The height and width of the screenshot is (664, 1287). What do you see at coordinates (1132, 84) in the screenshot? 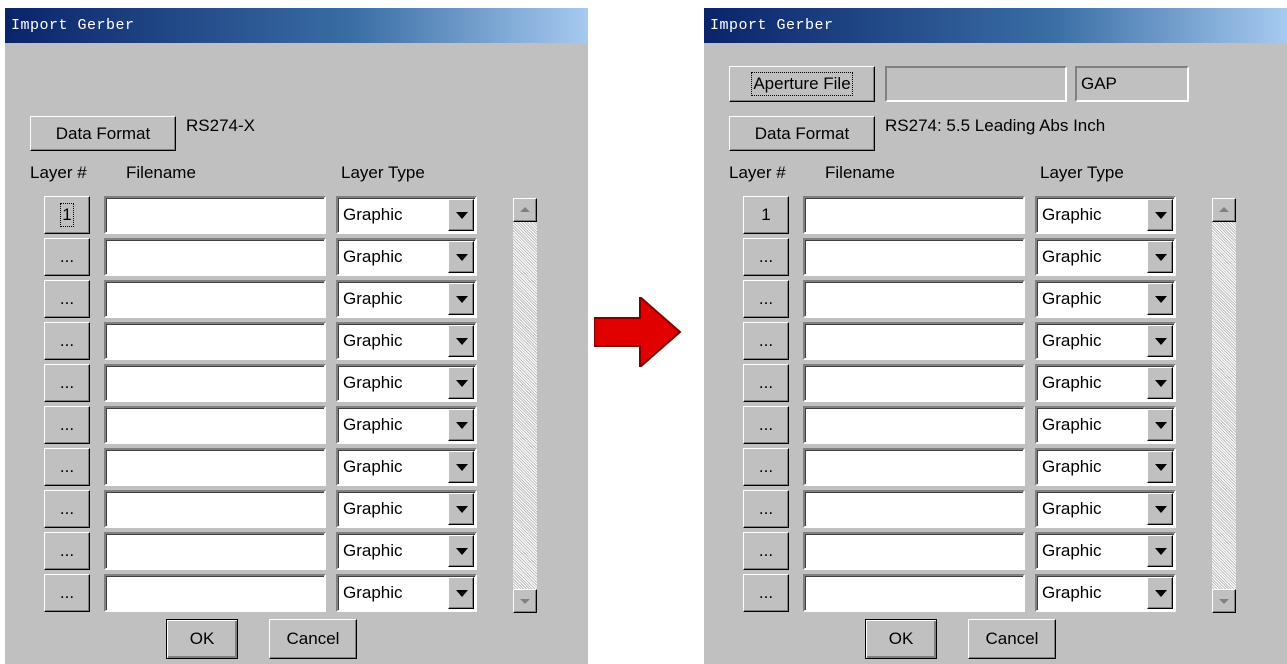
I see `aperture-extension-field: GAP` at bounding box center [1132, 84].